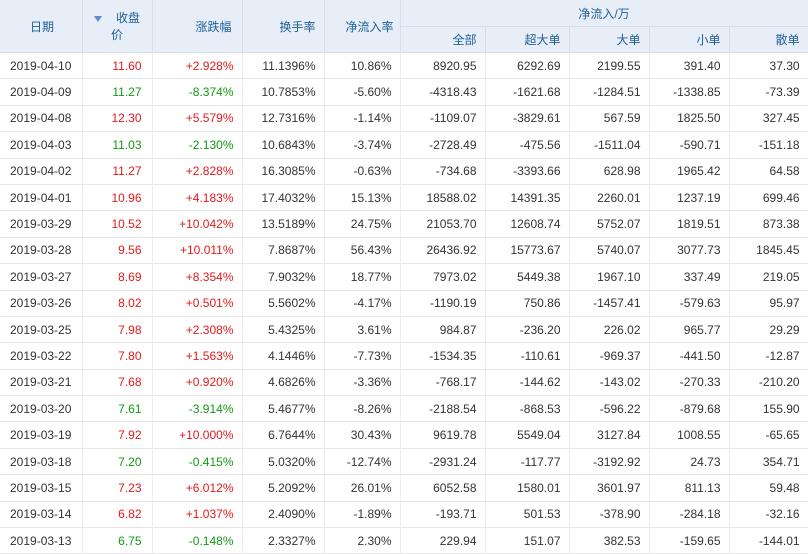 This screenshot has height=554, width=808. I want to click on cell-extra-large: -1621.68, so click(527, 92).